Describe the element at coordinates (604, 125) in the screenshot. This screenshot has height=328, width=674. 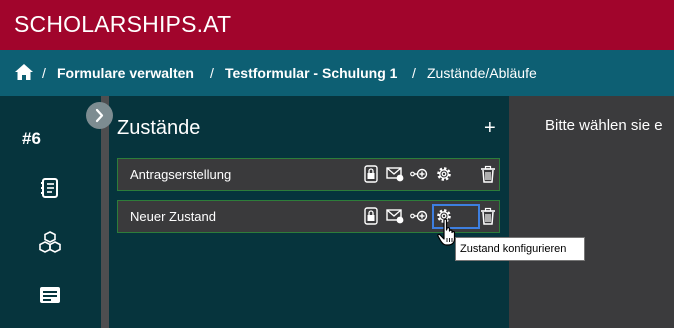
I see `selection-hint: Bitte wählen sie e` at that location.